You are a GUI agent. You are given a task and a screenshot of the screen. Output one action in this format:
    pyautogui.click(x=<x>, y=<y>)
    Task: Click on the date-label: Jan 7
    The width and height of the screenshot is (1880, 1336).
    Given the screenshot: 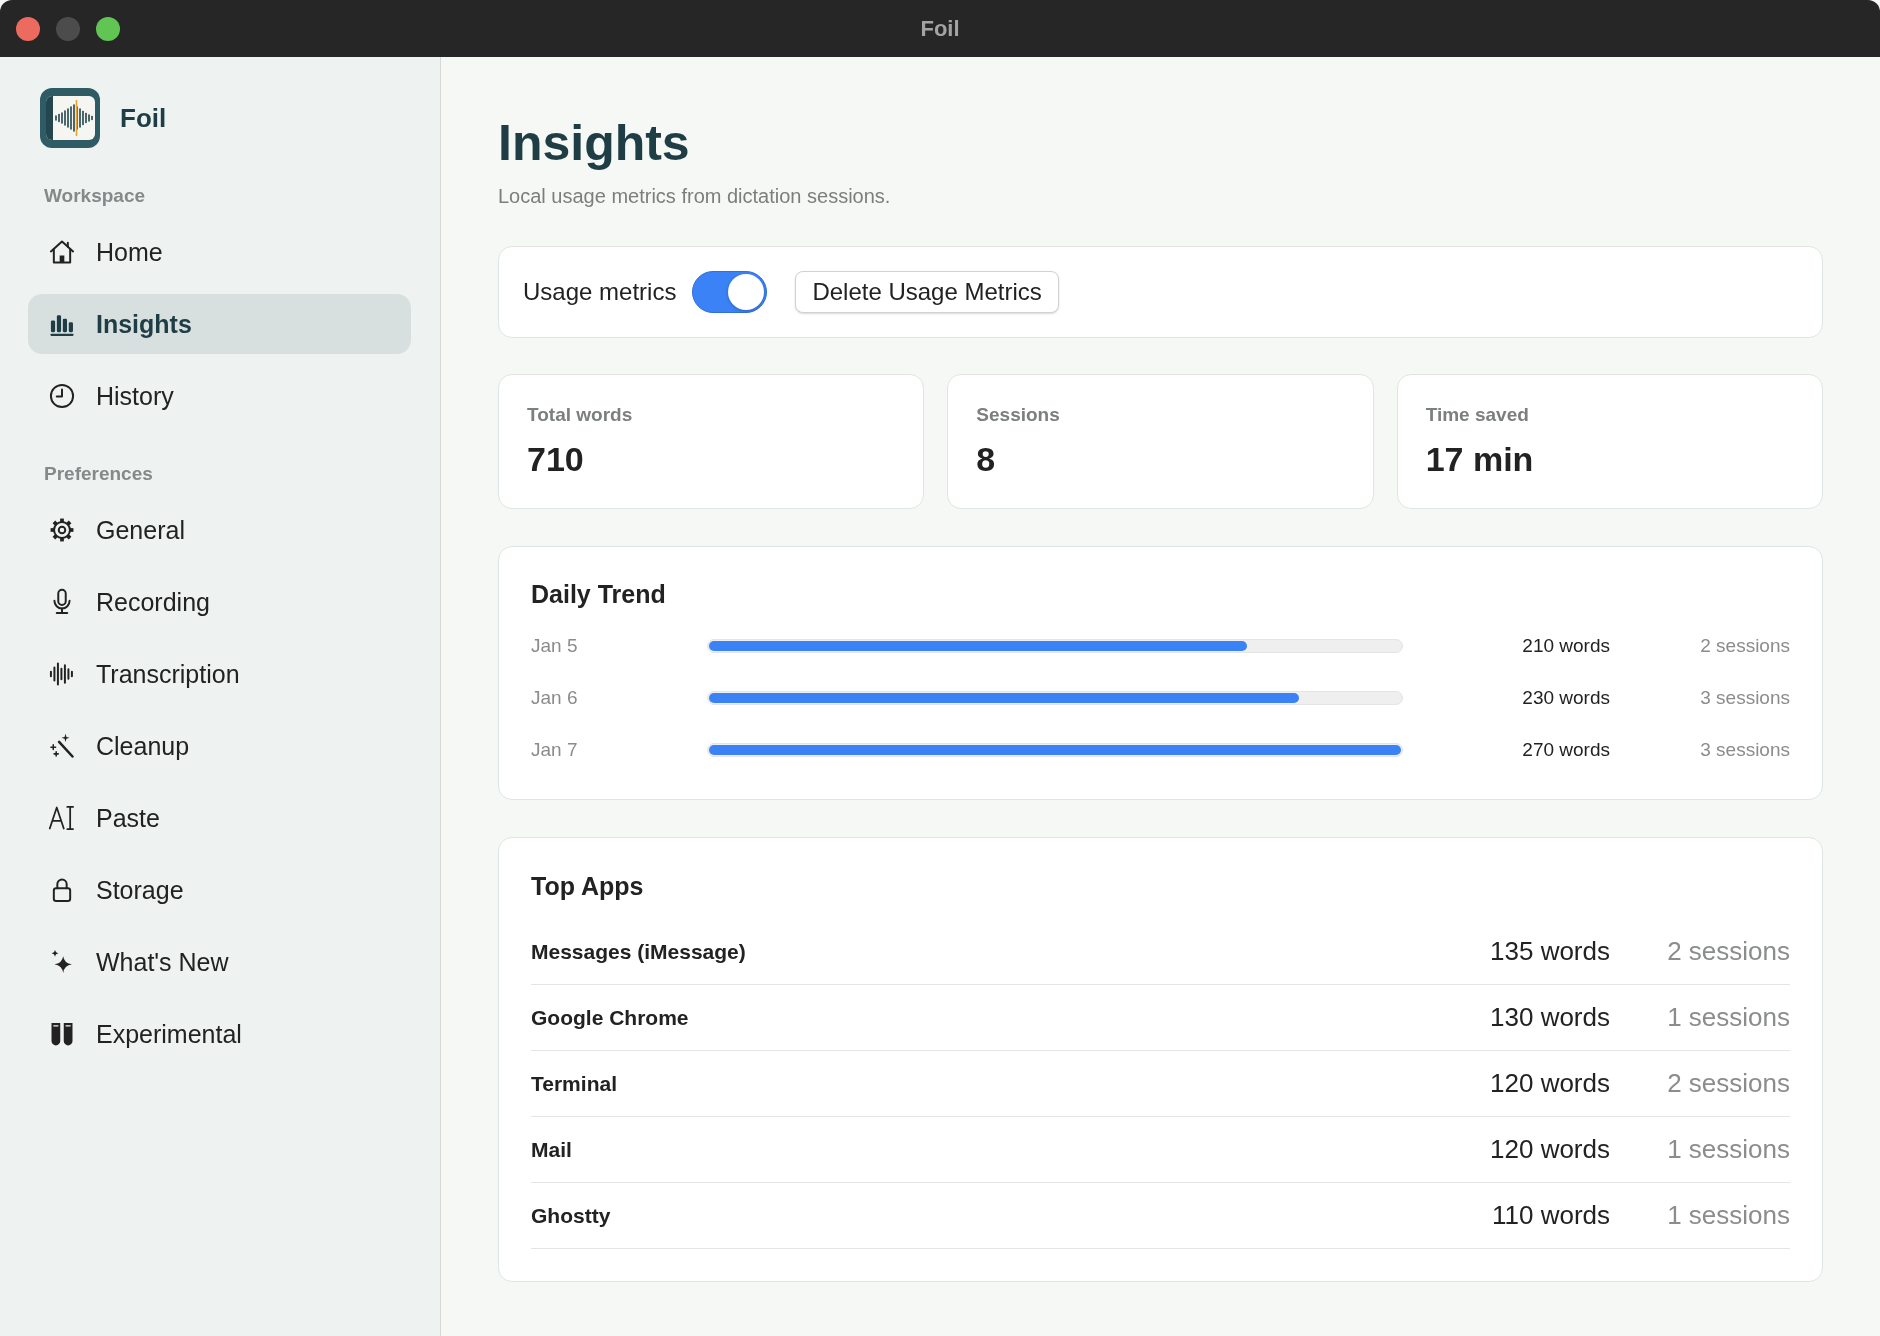 What is the action you would take?
    pyautogui.click(x=554, y=750)
    